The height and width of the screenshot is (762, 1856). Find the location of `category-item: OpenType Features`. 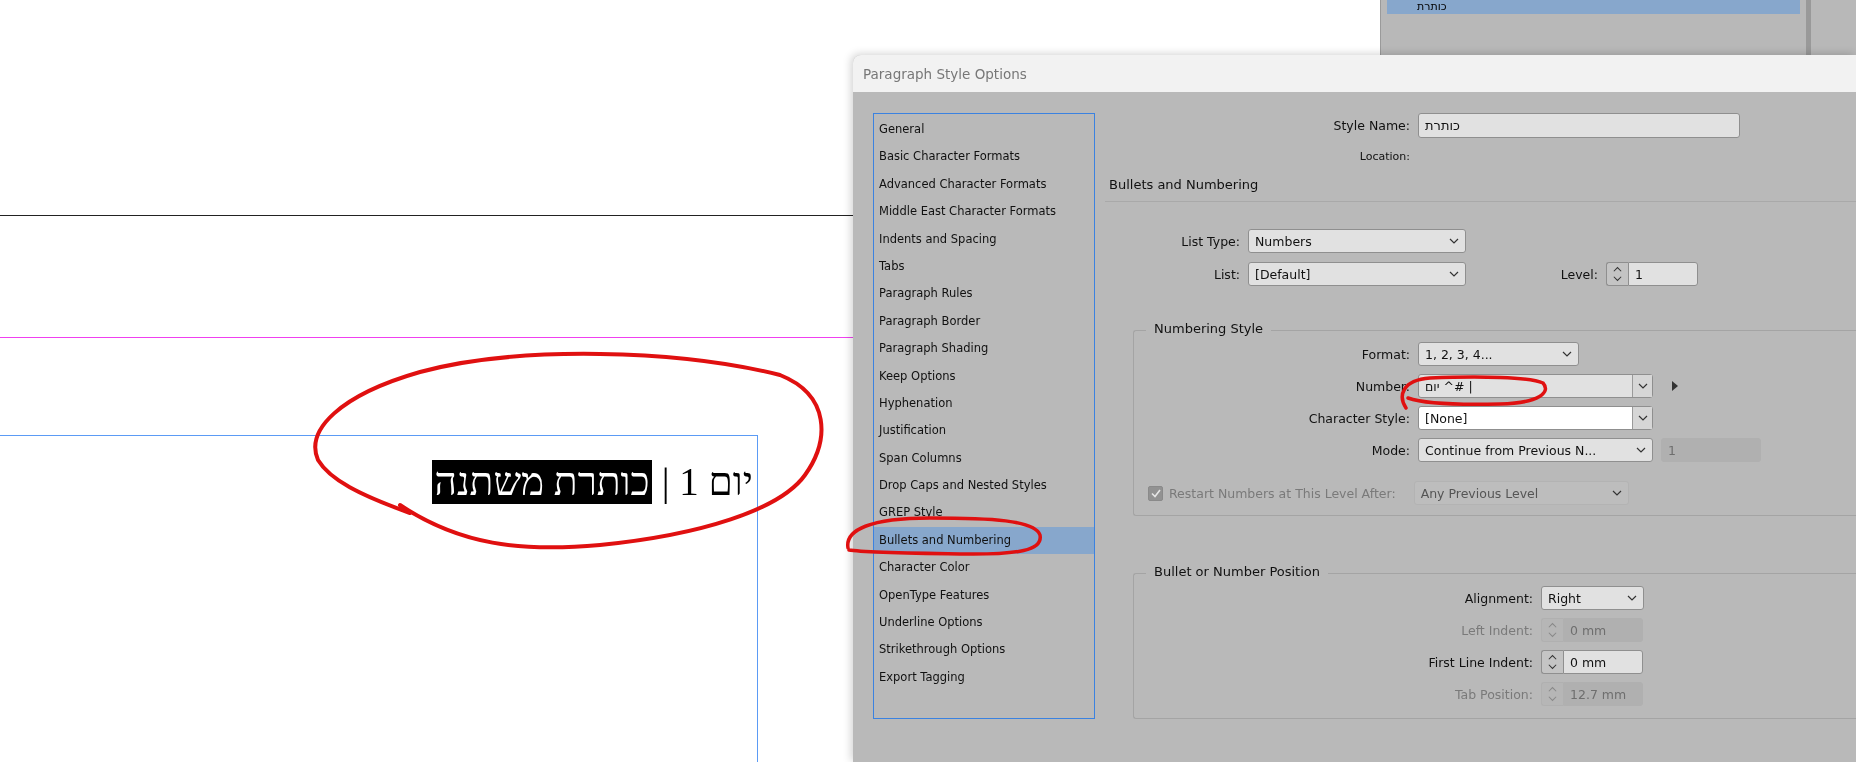

category-item: OpenType Features is located at coordinates (984, 595).